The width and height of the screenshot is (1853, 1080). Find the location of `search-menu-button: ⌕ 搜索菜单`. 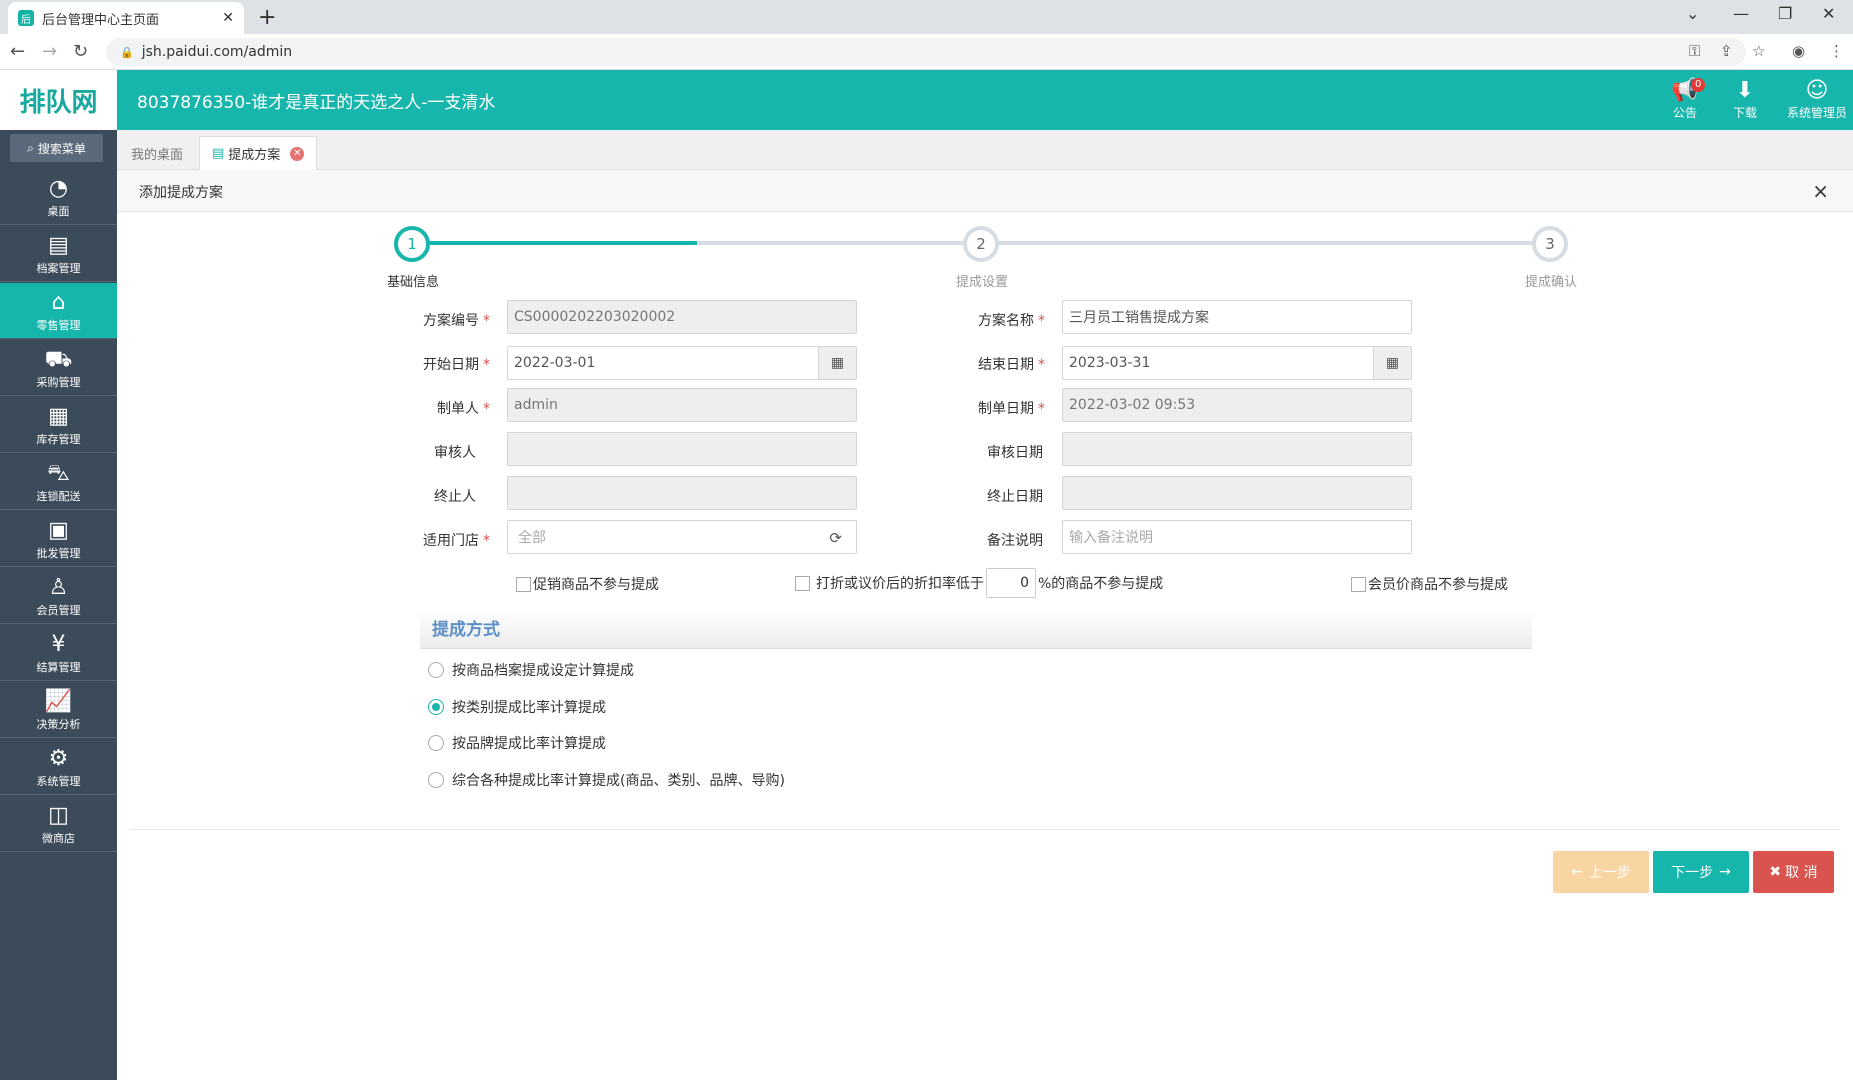

search-menu-button: ⌕ 搜索菜单 is located at coordinates (56, 148).